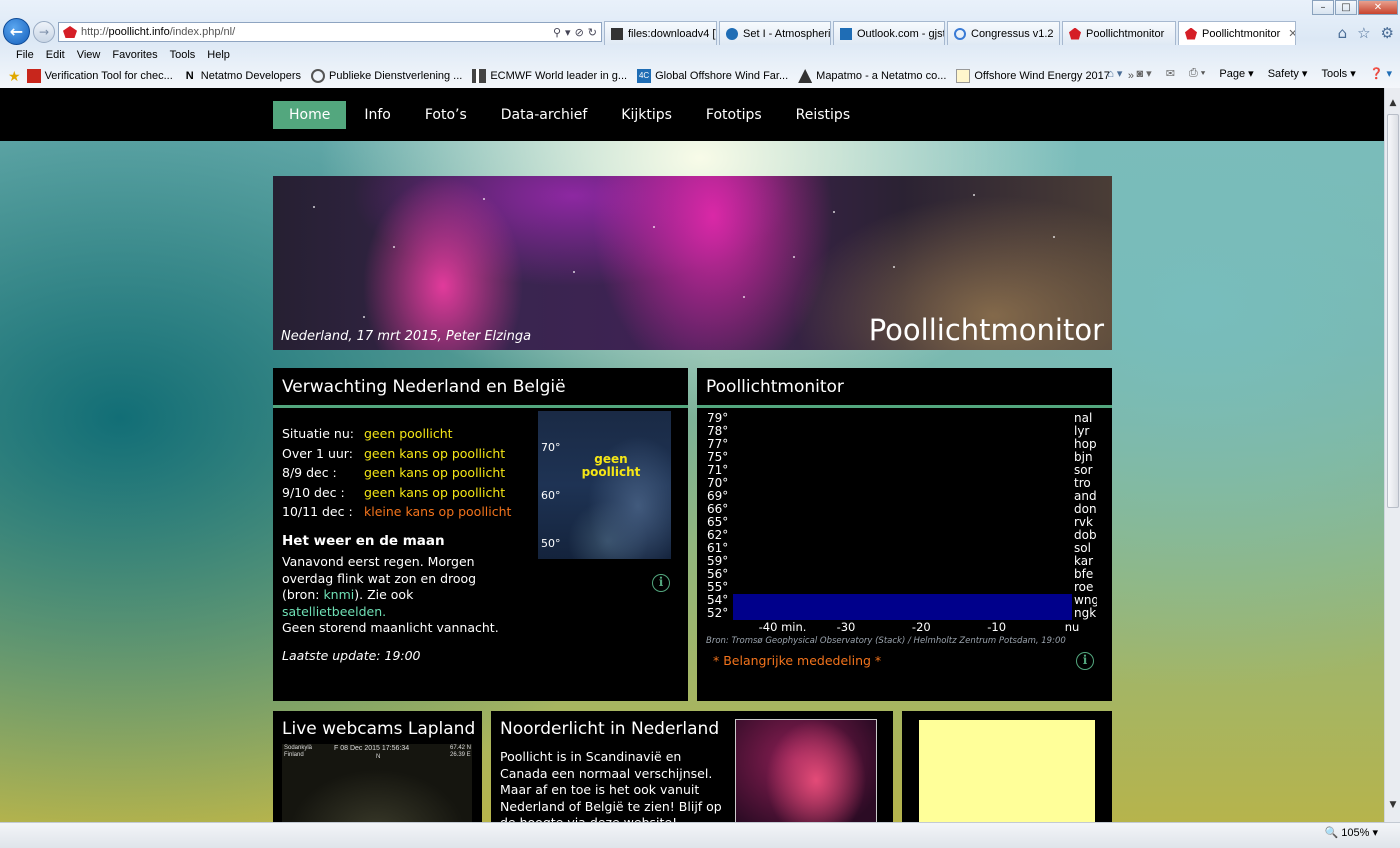 This screenshot has width=1400, height=848. Describe the element at coordinates (717, 600) in the screenshot. I see `latitude-label: 54°` at that location.